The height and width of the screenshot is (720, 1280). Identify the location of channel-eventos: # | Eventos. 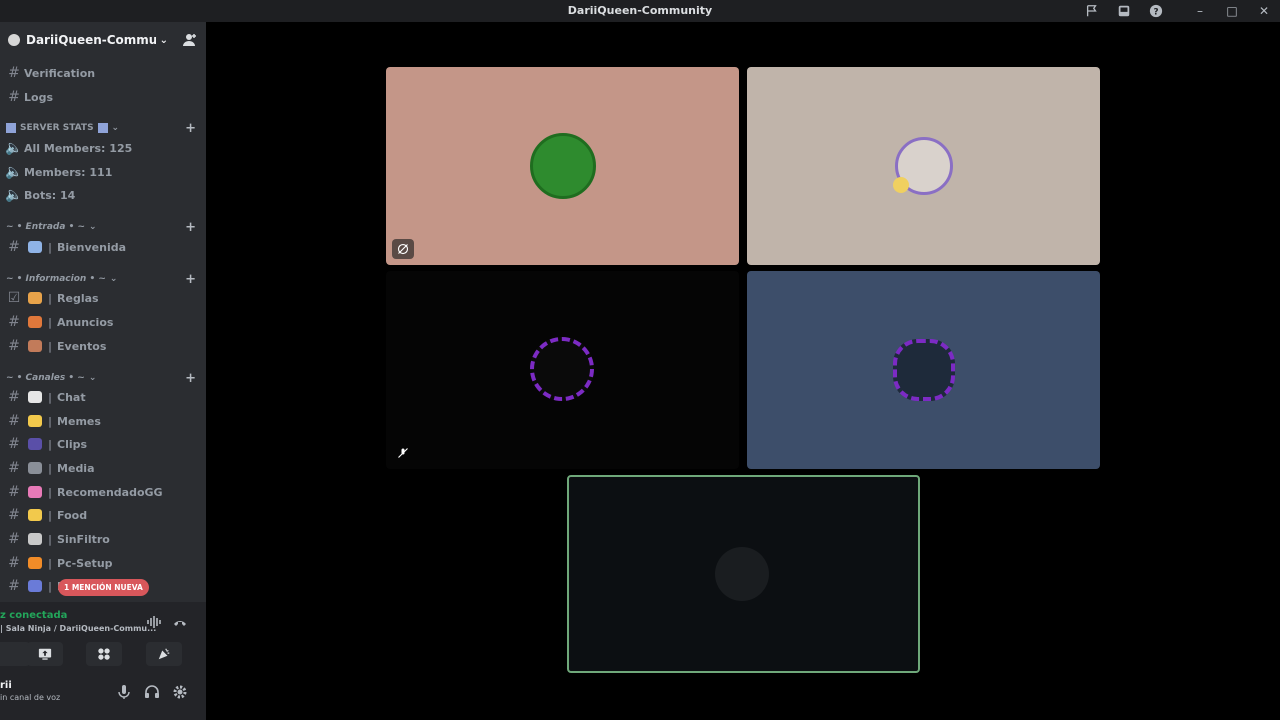
(102, 346).